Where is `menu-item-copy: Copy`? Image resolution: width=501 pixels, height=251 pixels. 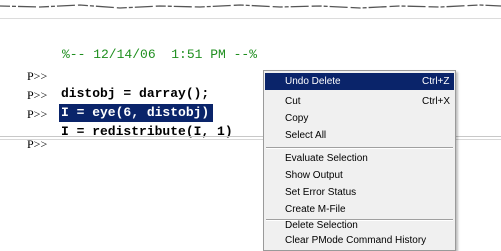 menu-item-copy: Copy is located at coordinates (359, 118).